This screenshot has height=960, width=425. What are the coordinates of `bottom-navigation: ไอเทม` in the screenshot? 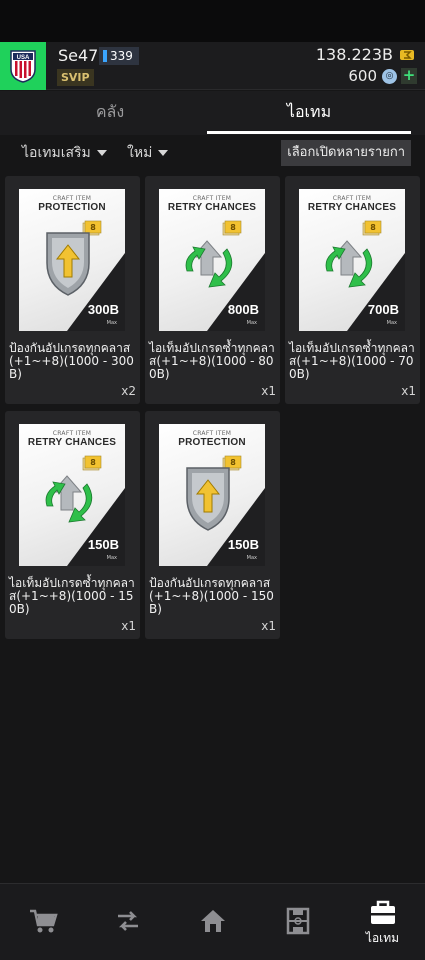 It's located at (212, 921).